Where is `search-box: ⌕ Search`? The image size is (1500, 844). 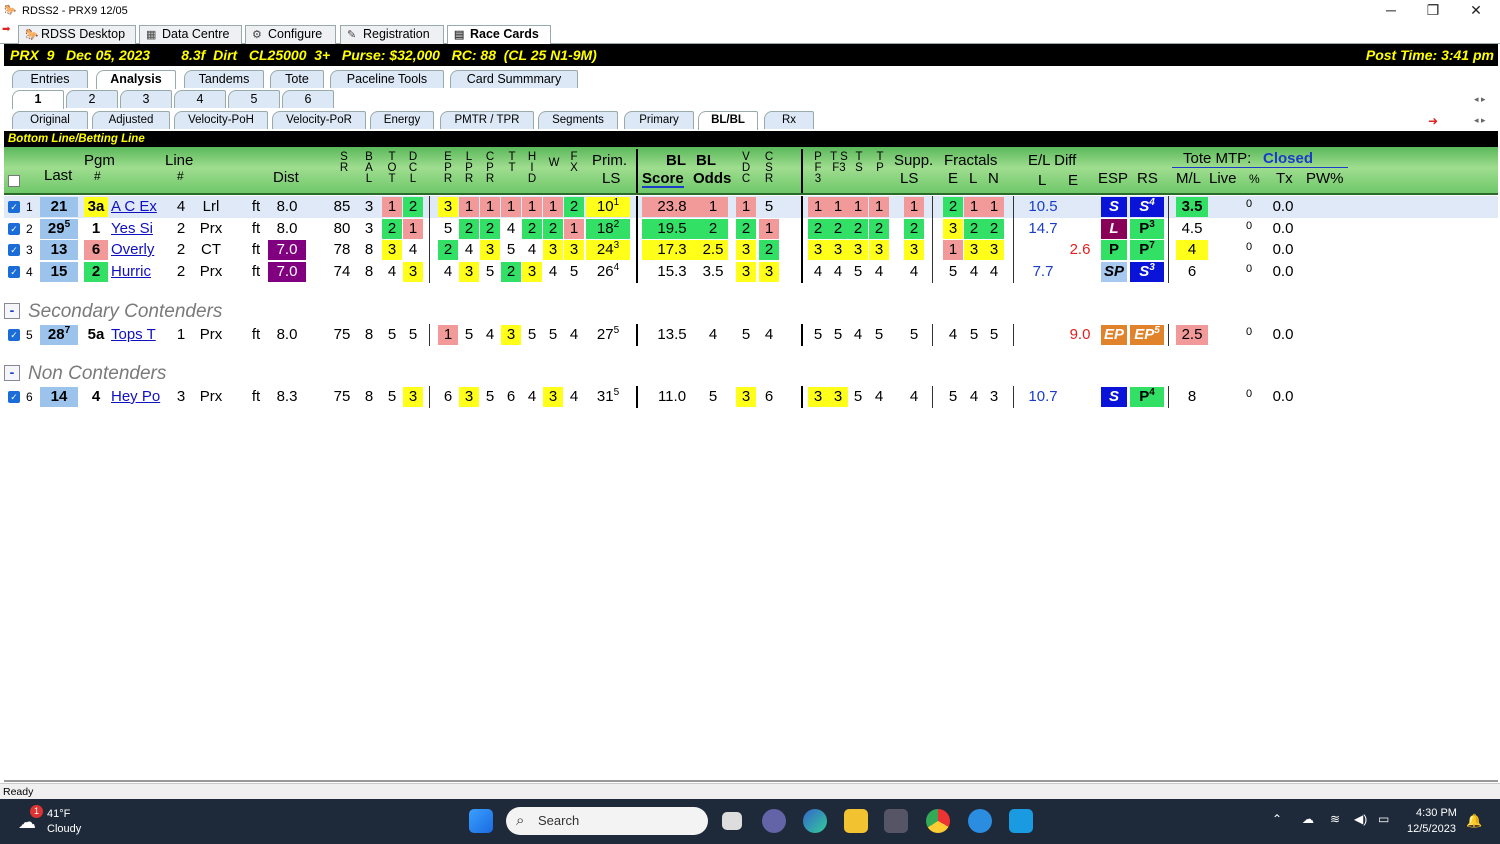
search-box: ⌕ Search is located at coordinates (607, 821).